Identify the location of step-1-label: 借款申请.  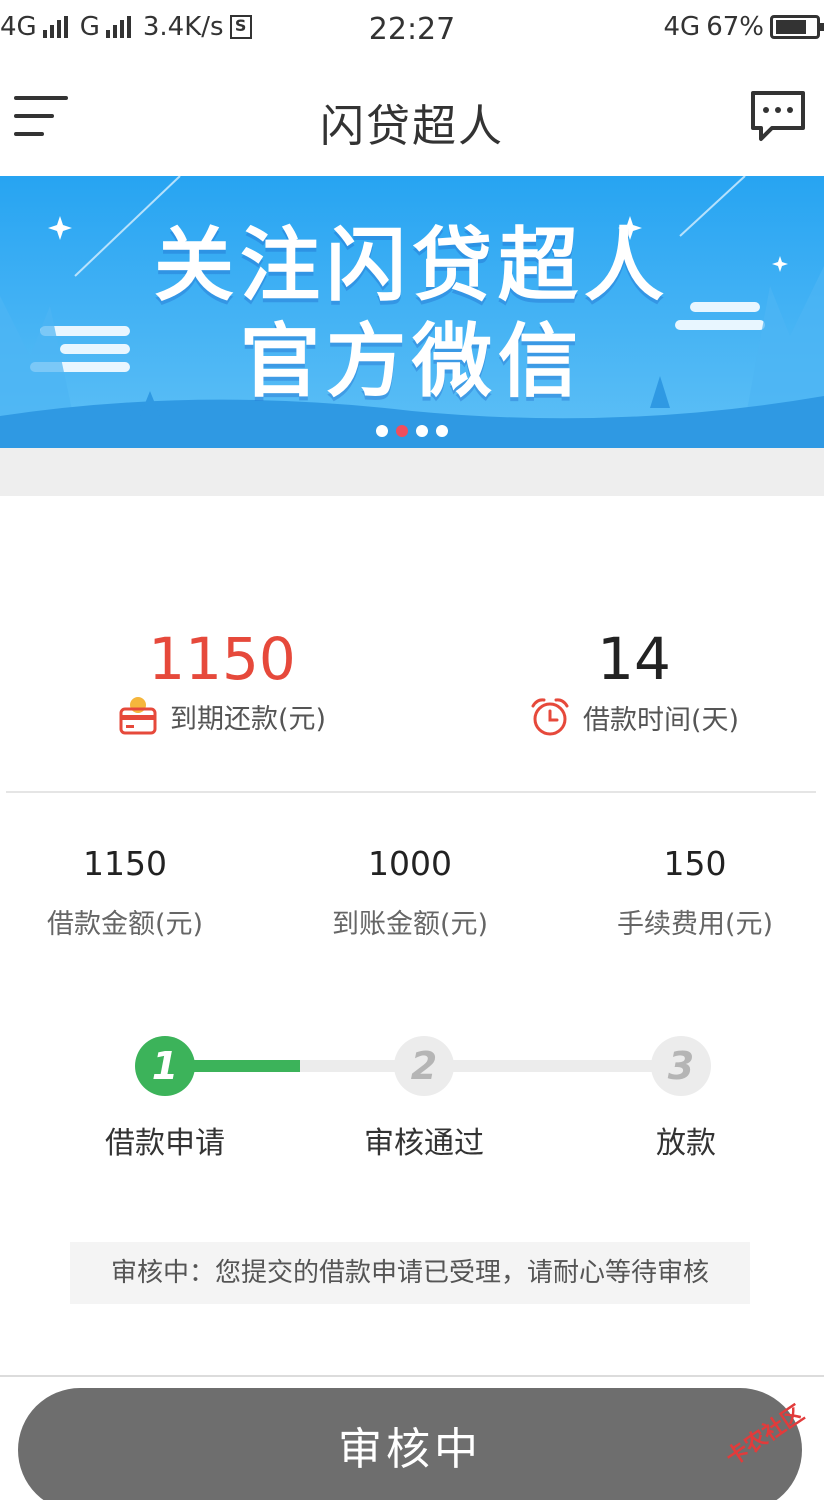
(165, 1143).